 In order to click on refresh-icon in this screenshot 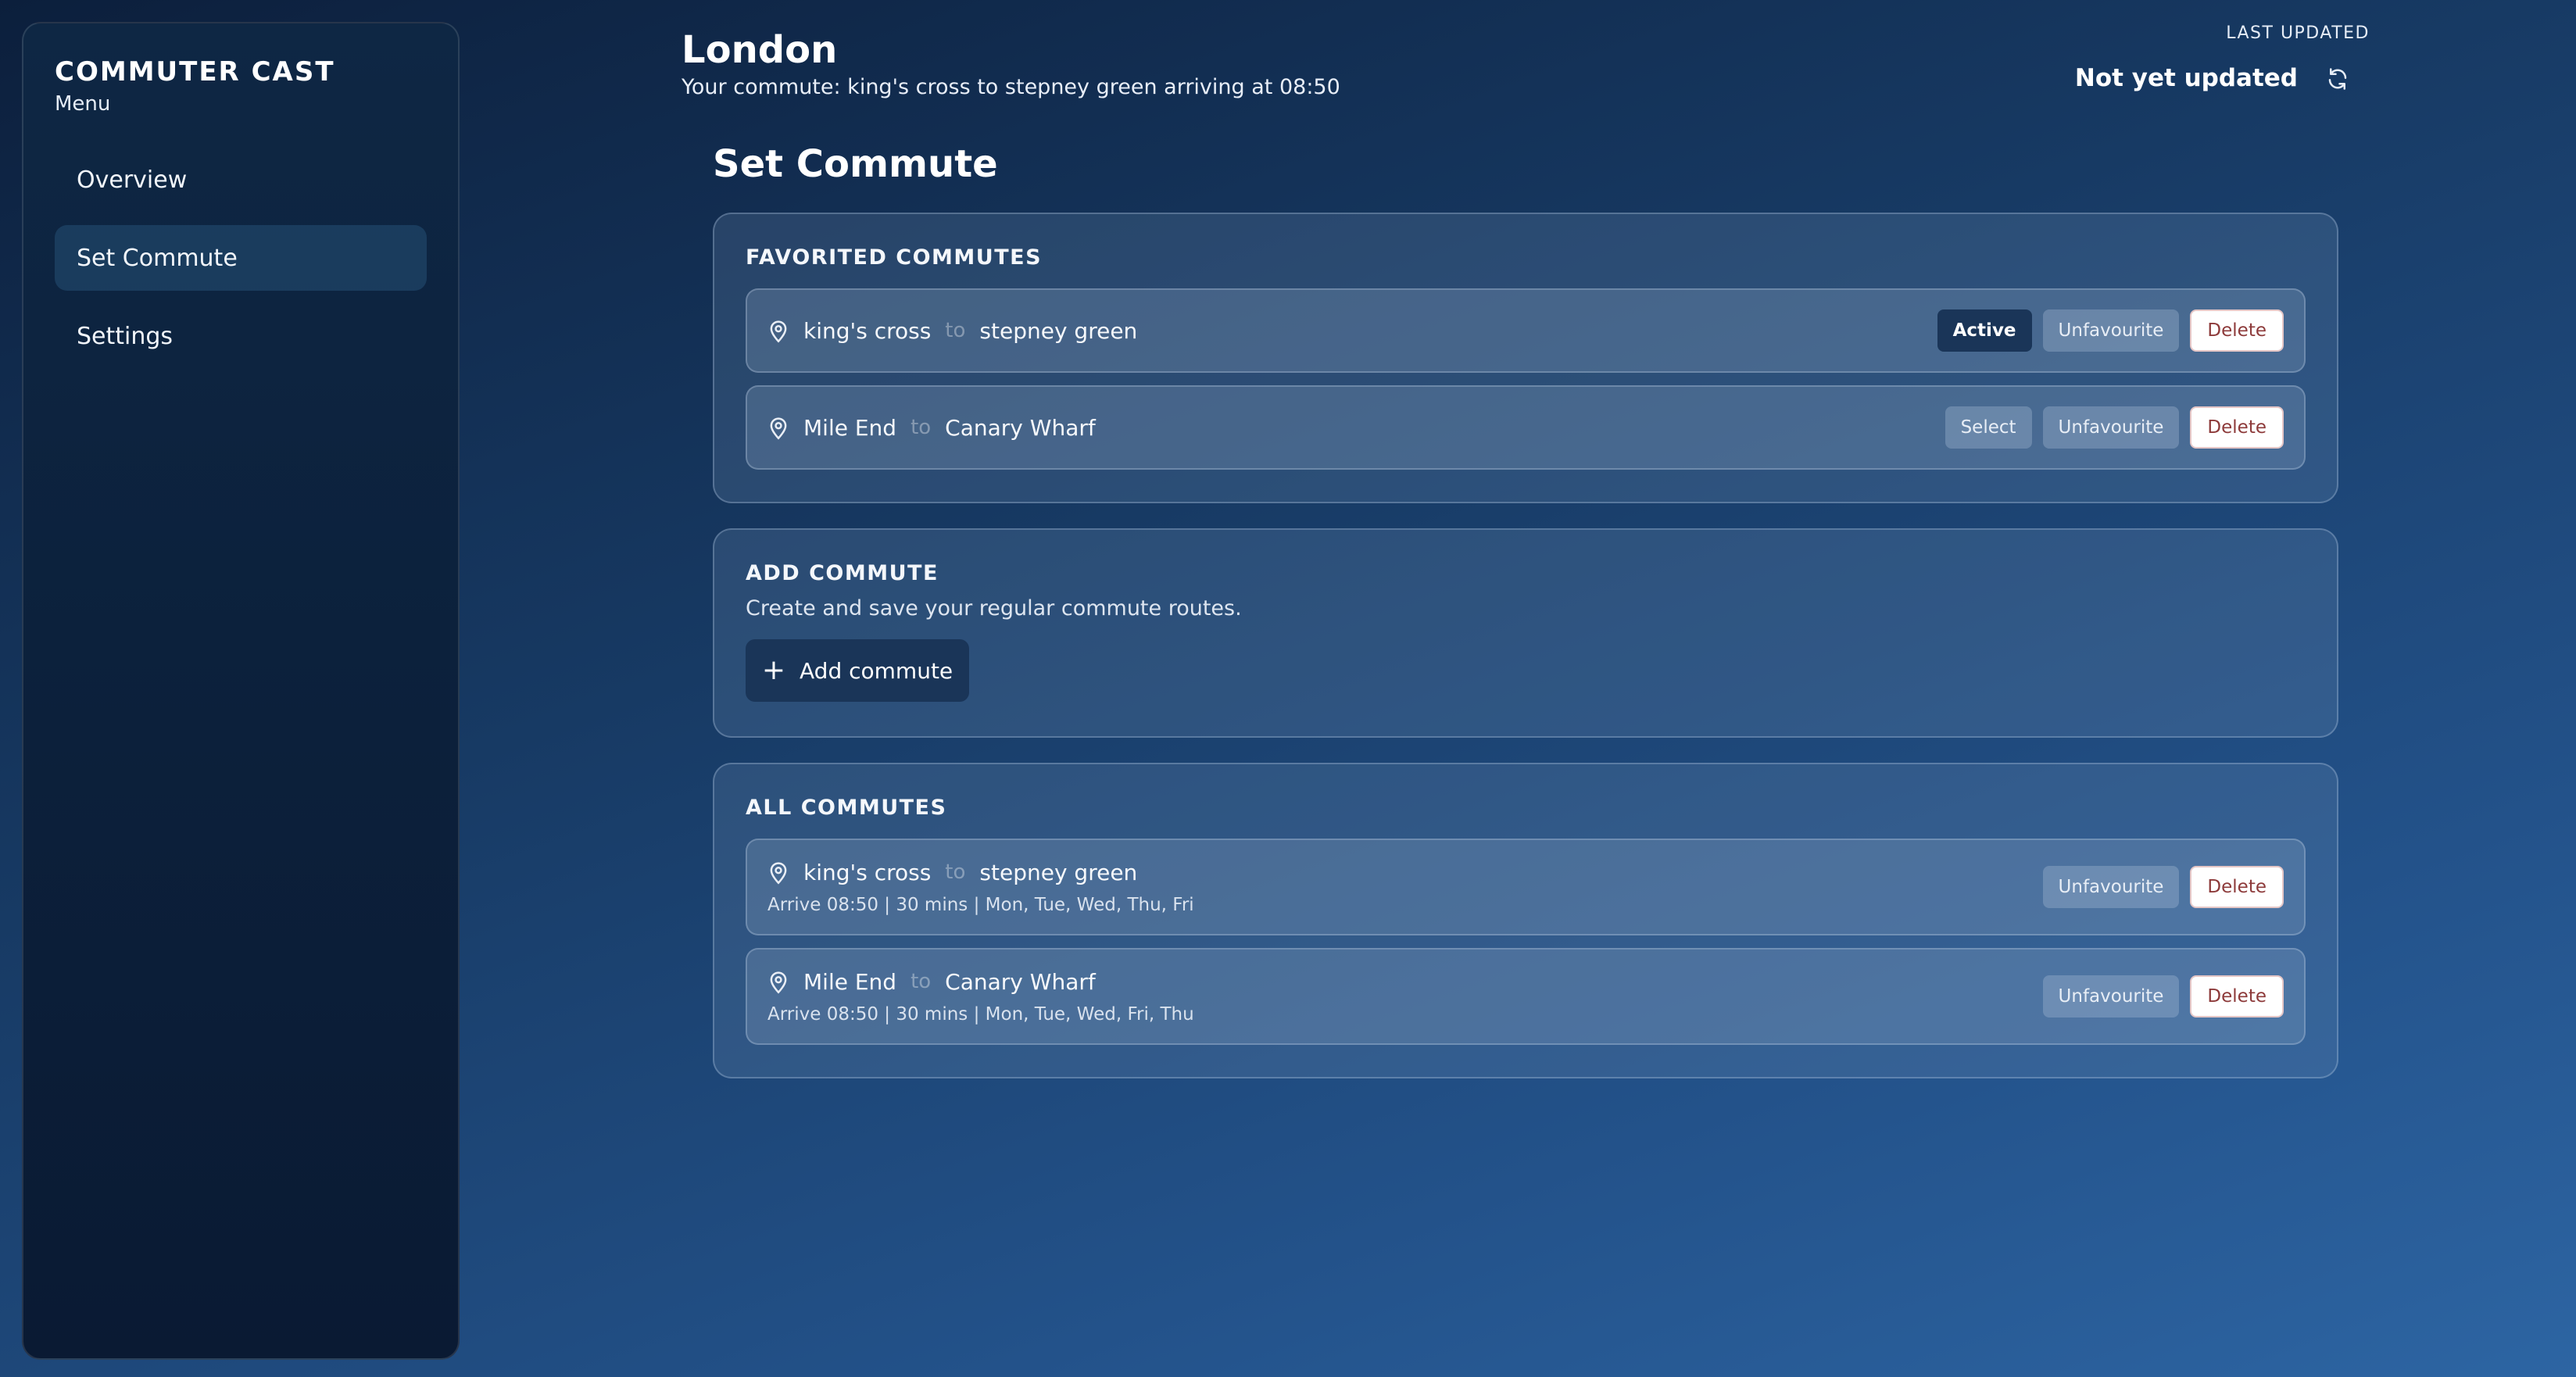, I will do `click(2337, 79)`.